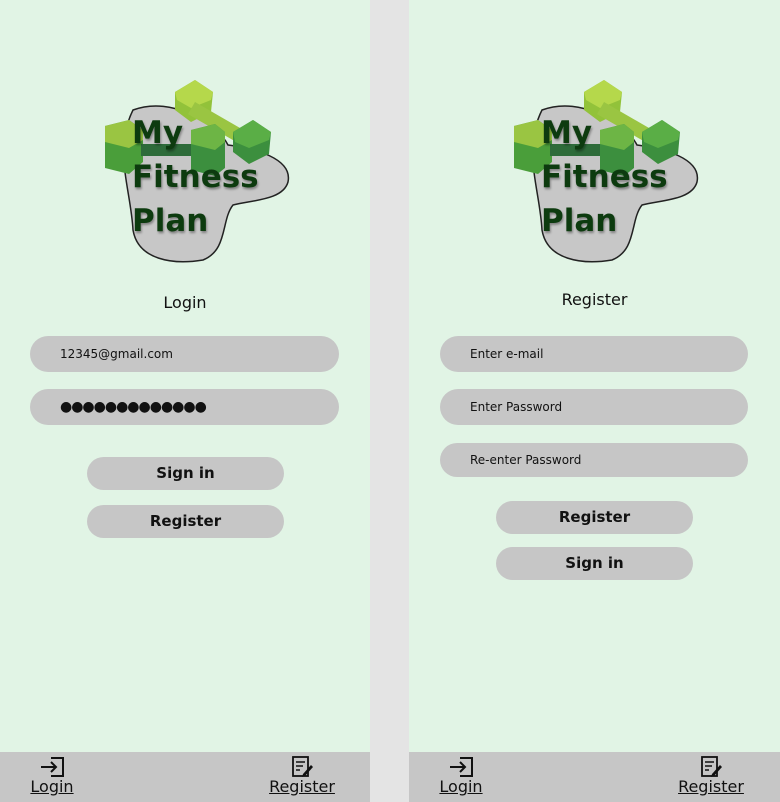 This screenshot has height=802, width=780. I want to click on email-value: 12345@gmail.com, so click(116, 354).